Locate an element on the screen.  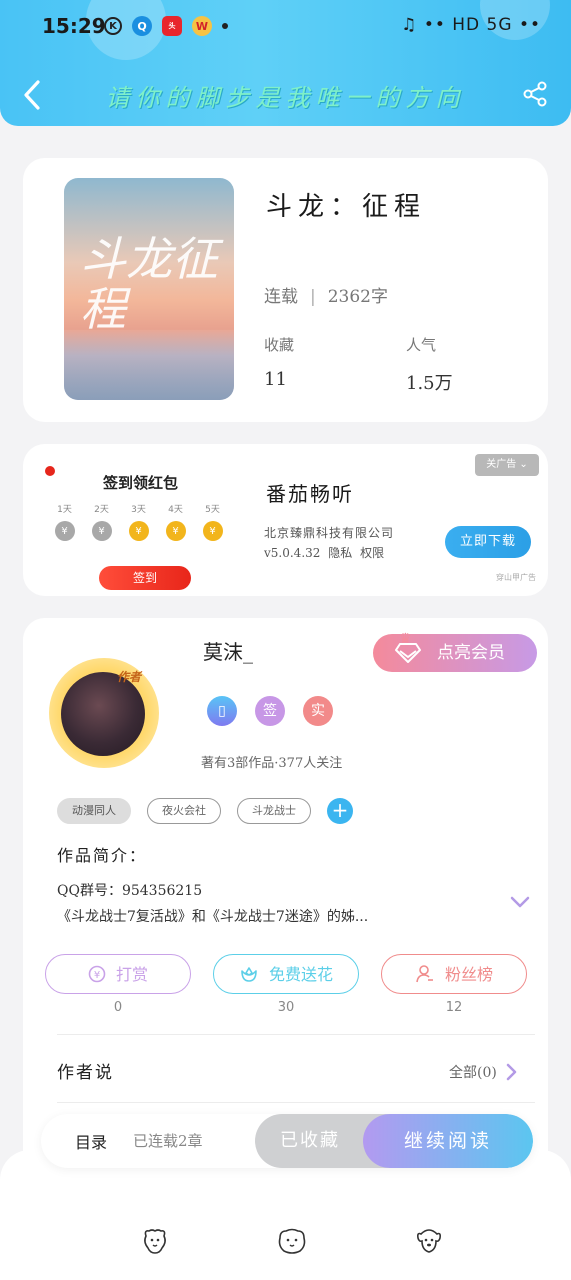
puppy-mascot-icon is located at coordinates (429, 1241).